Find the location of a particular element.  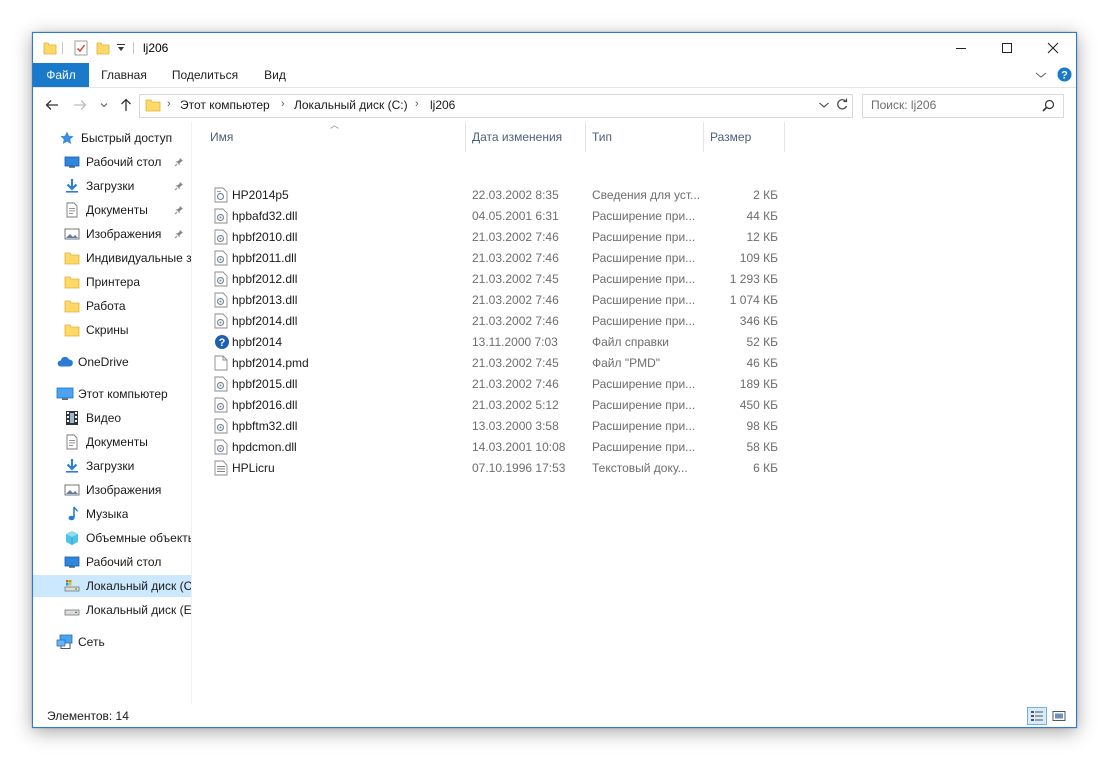

file-name: hpbf2014.pmd is located at coordinates (270, 363).